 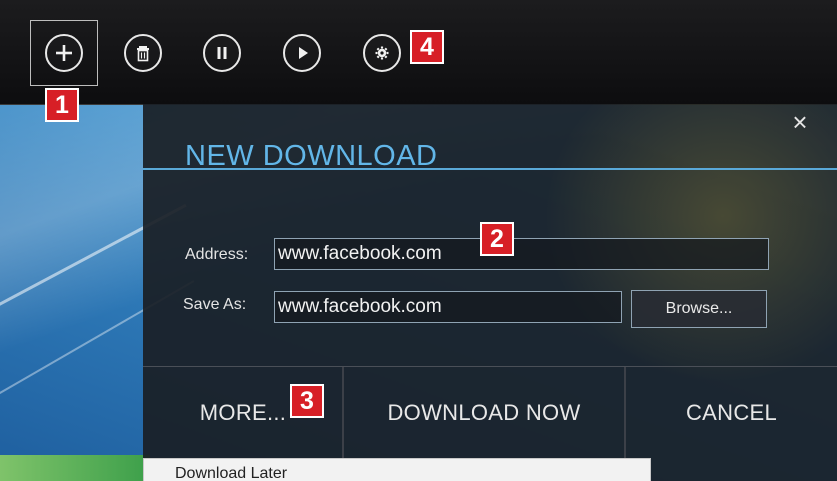 I want to click on callout-1: 1, so click(x=62, y=105).